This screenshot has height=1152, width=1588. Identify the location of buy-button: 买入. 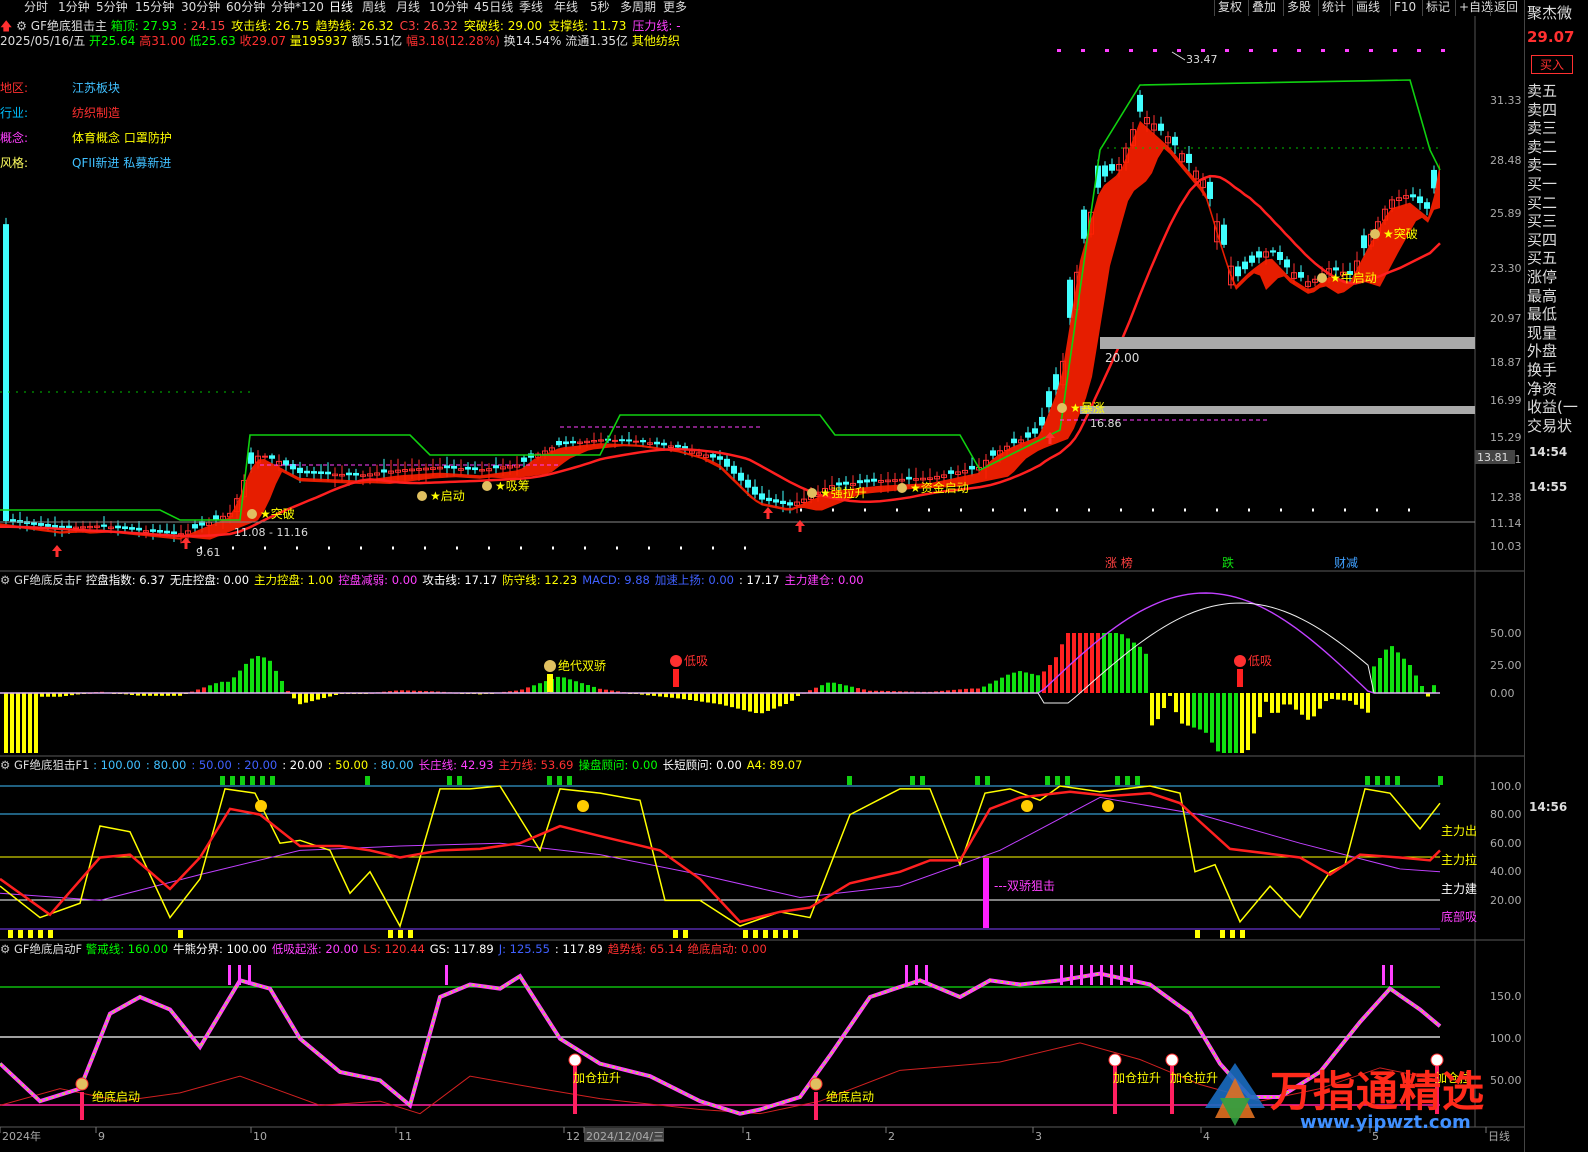
(1552, 64).